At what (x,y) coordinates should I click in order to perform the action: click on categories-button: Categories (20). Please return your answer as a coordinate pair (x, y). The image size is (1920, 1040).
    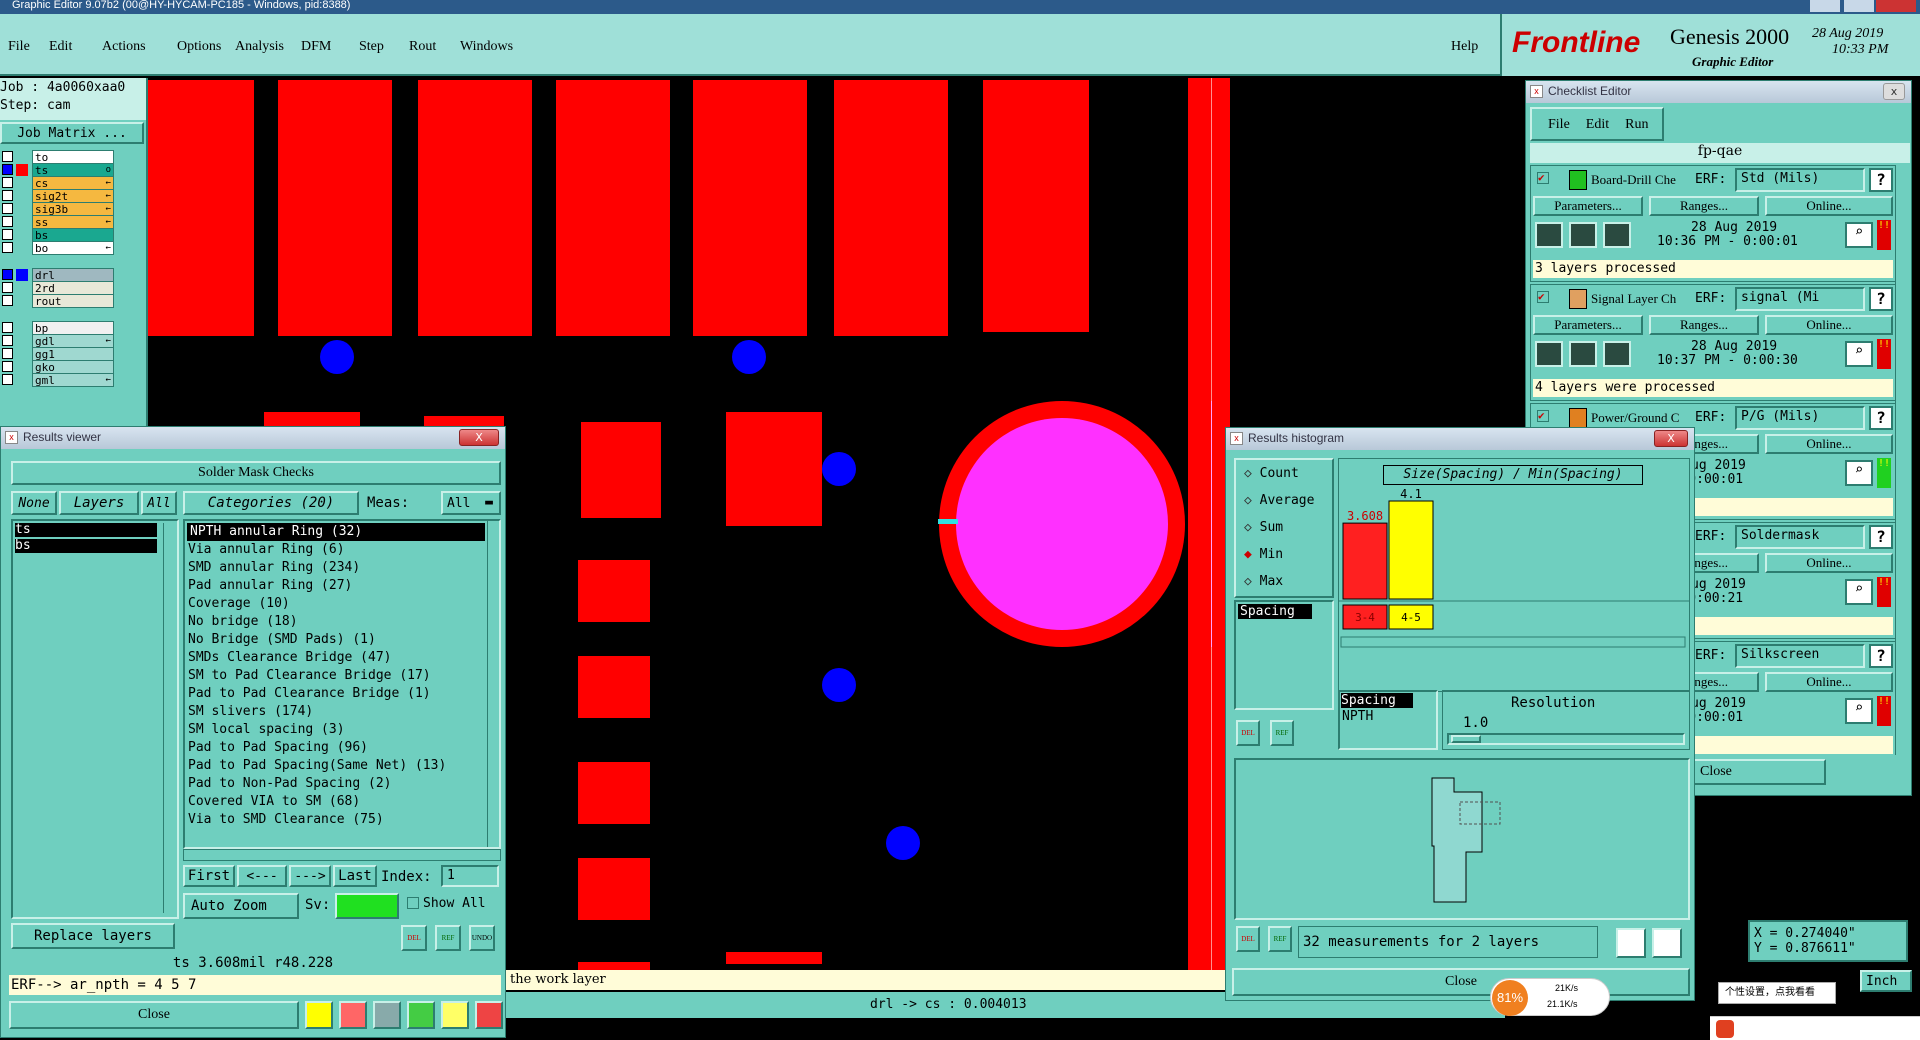
    Looking at the image, I should click on (271, 503).